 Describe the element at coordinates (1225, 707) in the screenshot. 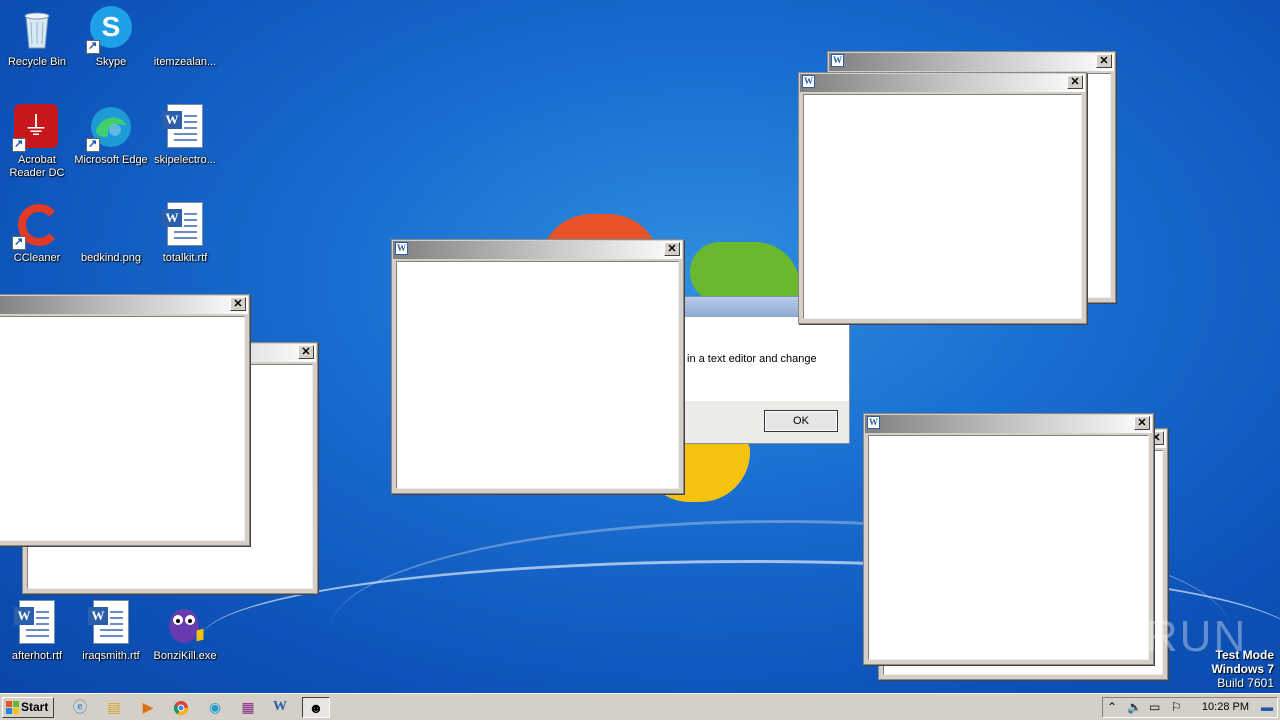

I see `clock: 10:28 PM` at that location.